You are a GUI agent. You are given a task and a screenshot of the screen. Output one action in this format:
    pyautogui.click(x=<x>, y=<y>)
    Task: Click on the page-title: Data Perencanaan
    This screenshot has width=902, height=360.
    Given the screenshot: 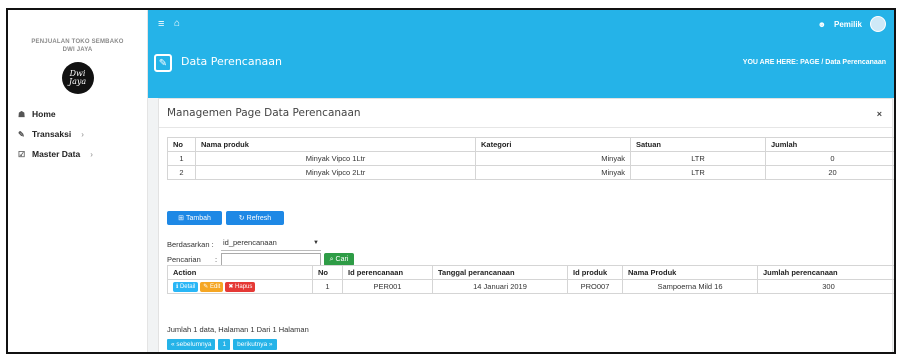 What is the action you would take?
    pyautogui.click(x=232, y=61)
    